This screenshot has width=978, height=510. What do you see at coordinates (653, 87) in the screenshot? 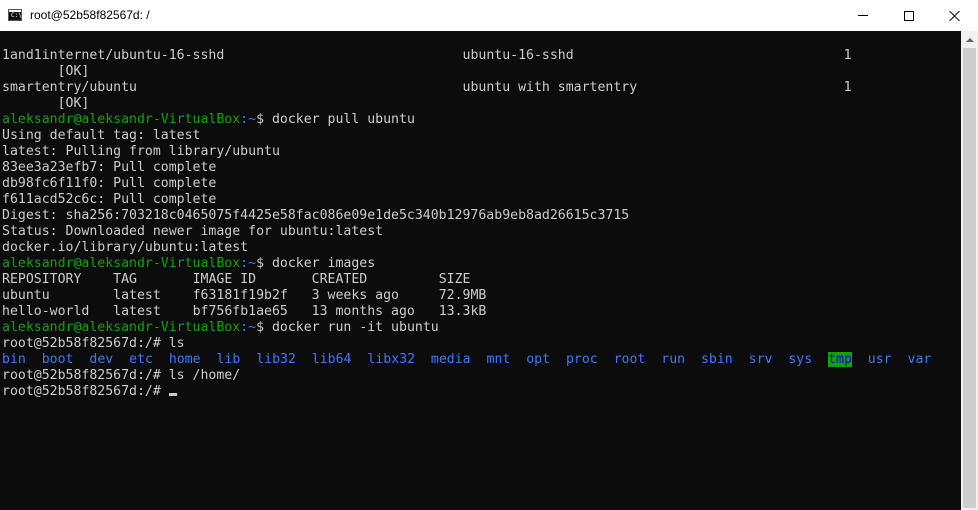
I see `search-result-desc: ubuntu with smartentry` at bounding box center [653, 87].